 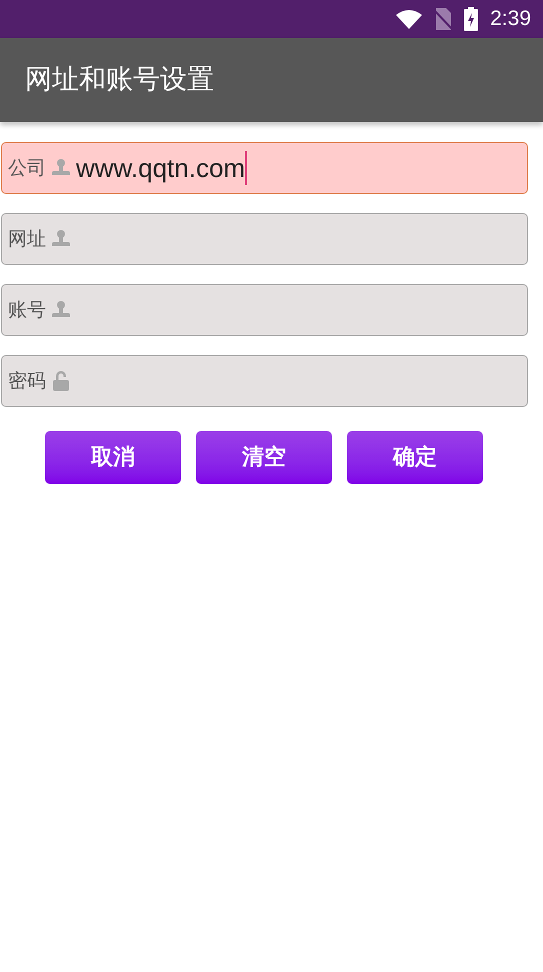 What do you see at coordinates (415, 457) in the screenshot?
I see `action-button: 确定` at bounding box center [415, 457].